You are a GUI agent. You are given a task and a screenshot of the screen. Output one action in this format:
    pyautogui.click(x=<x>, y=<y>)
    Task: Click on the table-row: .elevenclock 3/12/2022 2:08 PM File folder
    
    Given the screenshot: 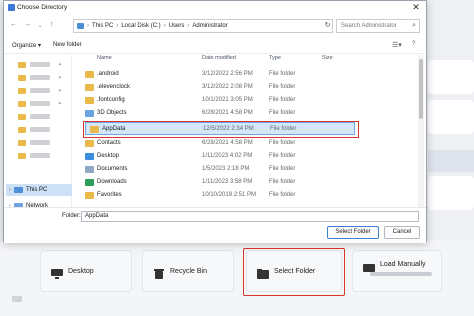 What is the action you would take?
    pyautogui.click(x=251, y=87)
    